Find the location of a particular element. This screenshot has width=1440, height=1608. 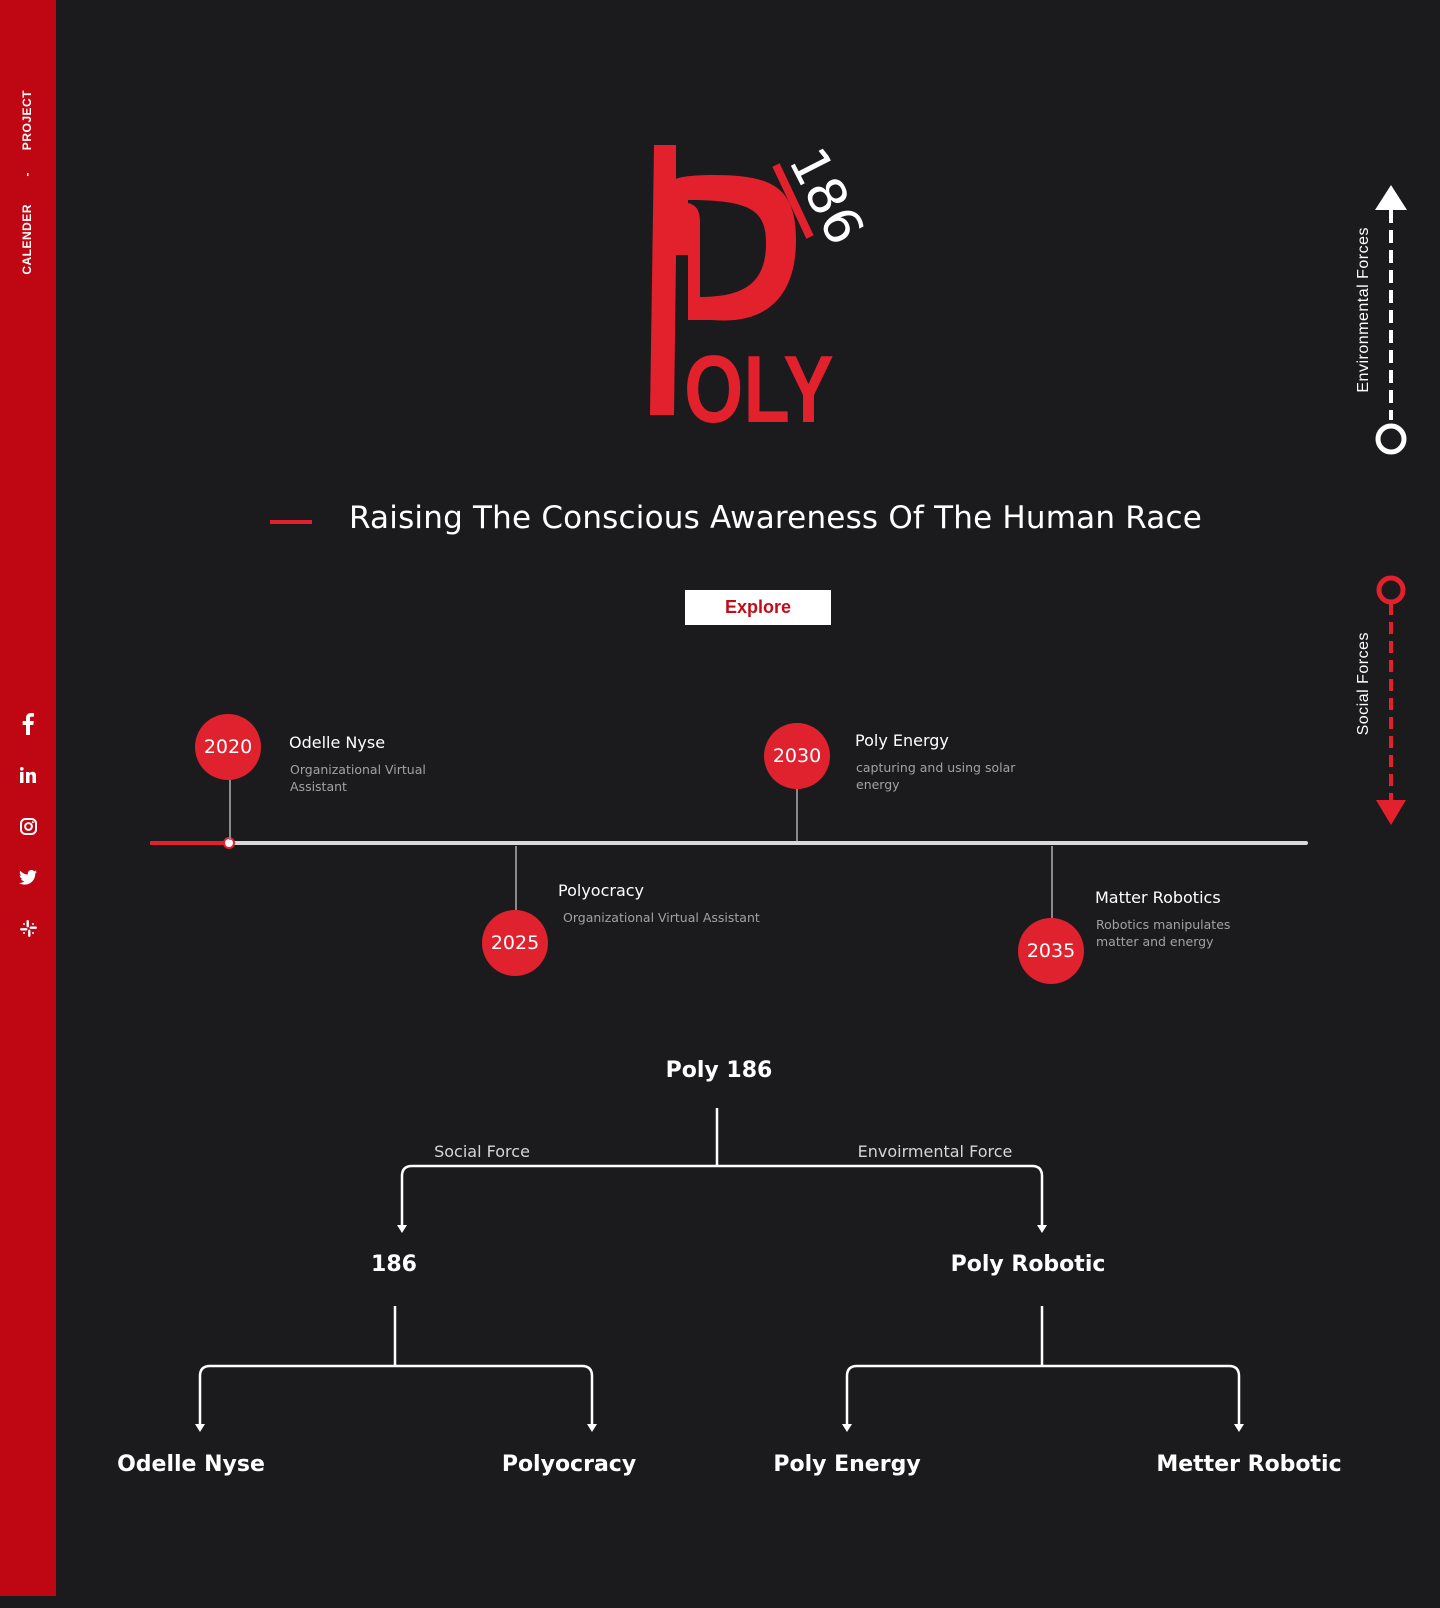

tree-leaf-polyocracy: Polyocracy is located at coordinates (569, 1464).